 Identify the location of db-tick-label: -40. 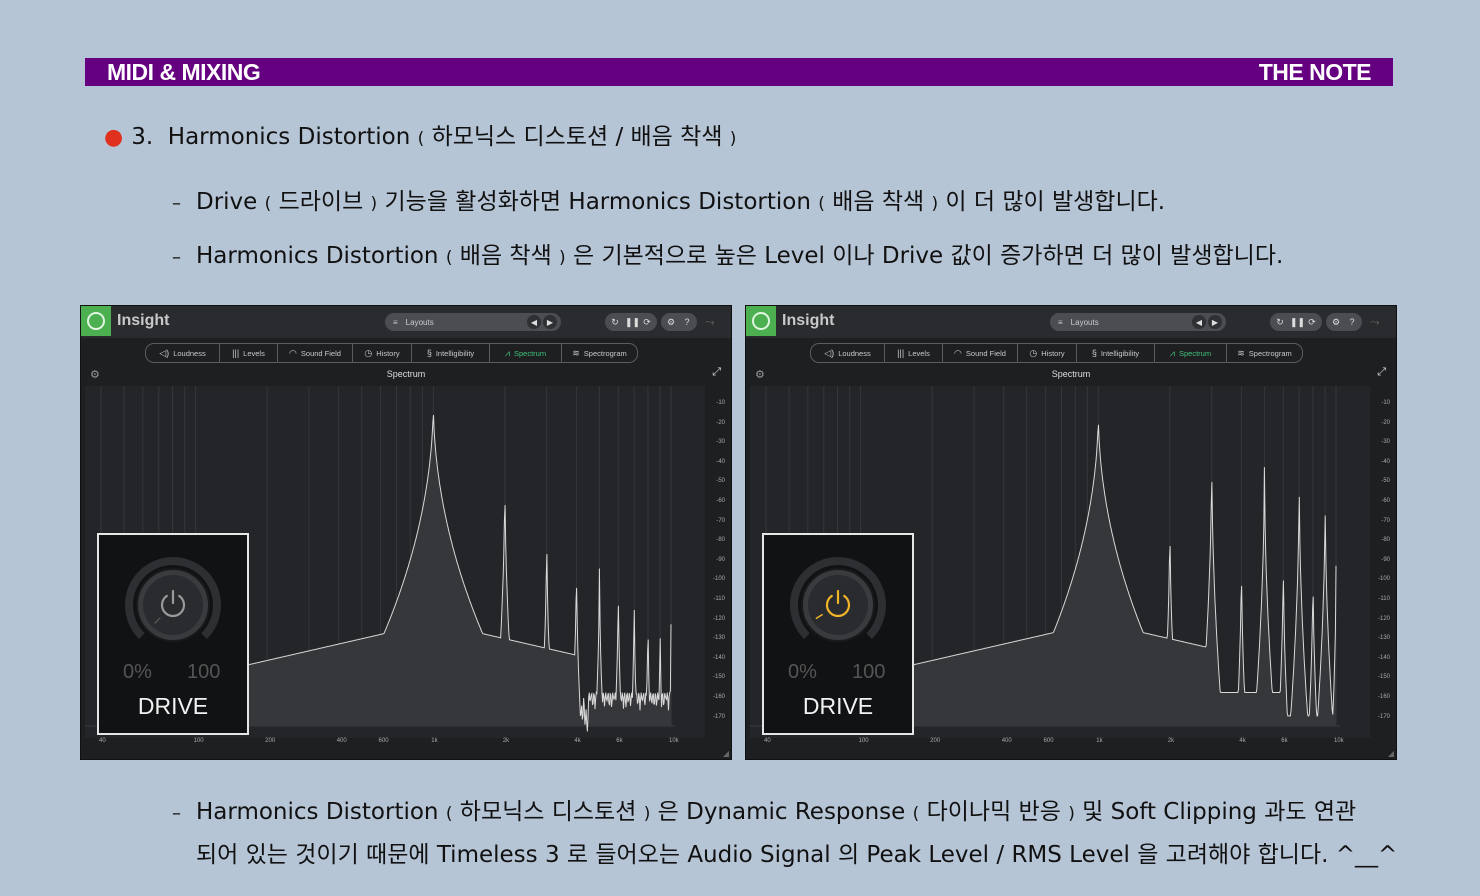
(720, 461).